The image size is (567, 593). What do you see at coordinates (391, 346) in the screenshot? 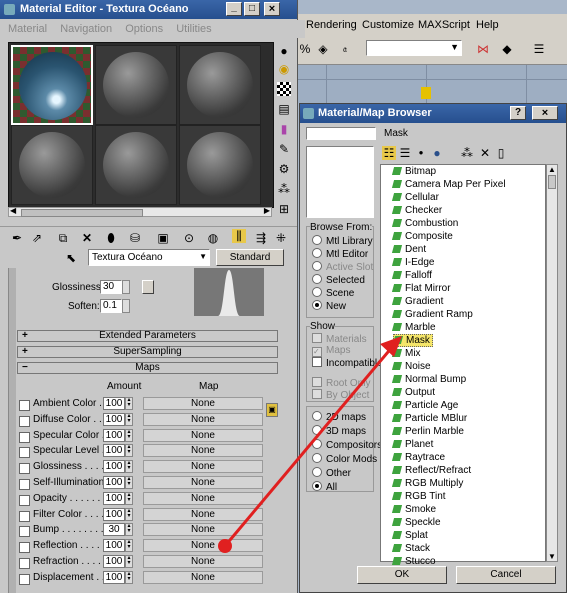
I see `arrow-head` at bounding box center [391, 346].